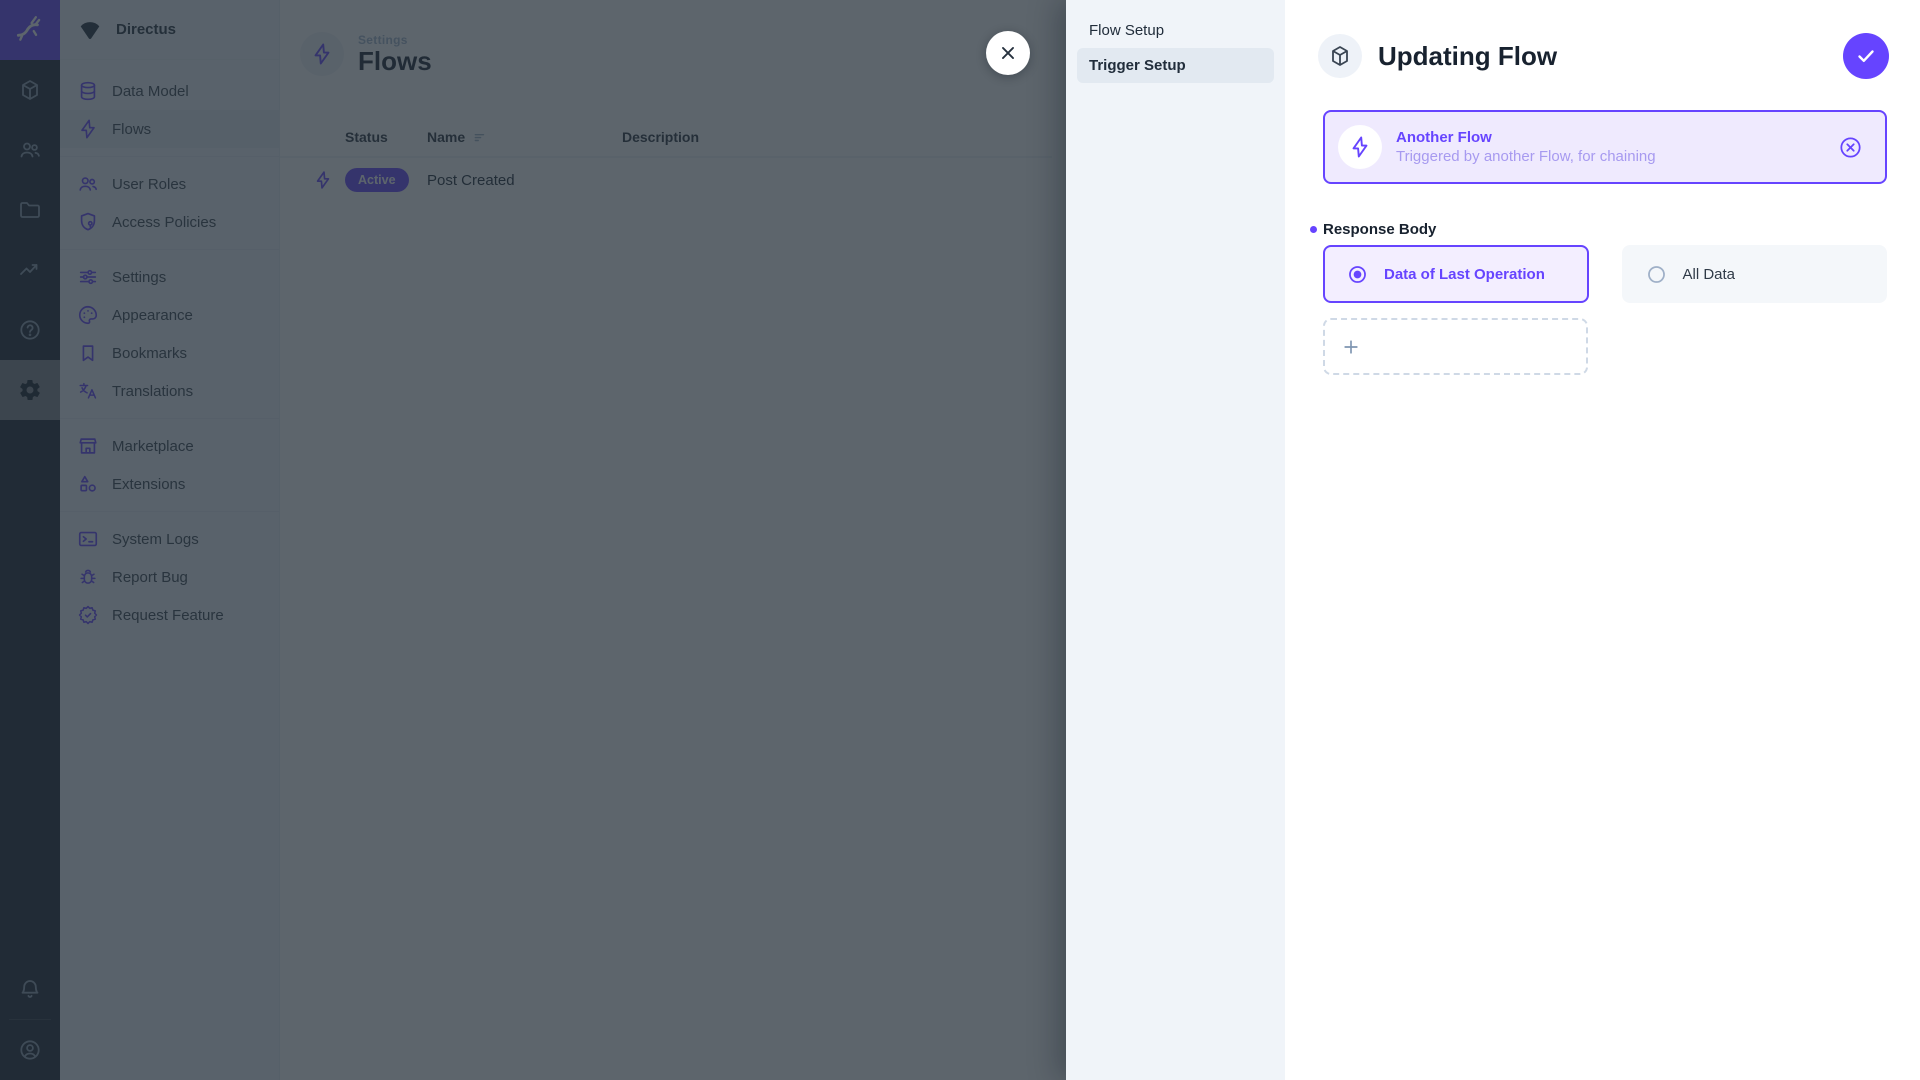 The height and width of the screenshot is (1080, 1920). I want to click on plus-icon, so click(1351, 347).